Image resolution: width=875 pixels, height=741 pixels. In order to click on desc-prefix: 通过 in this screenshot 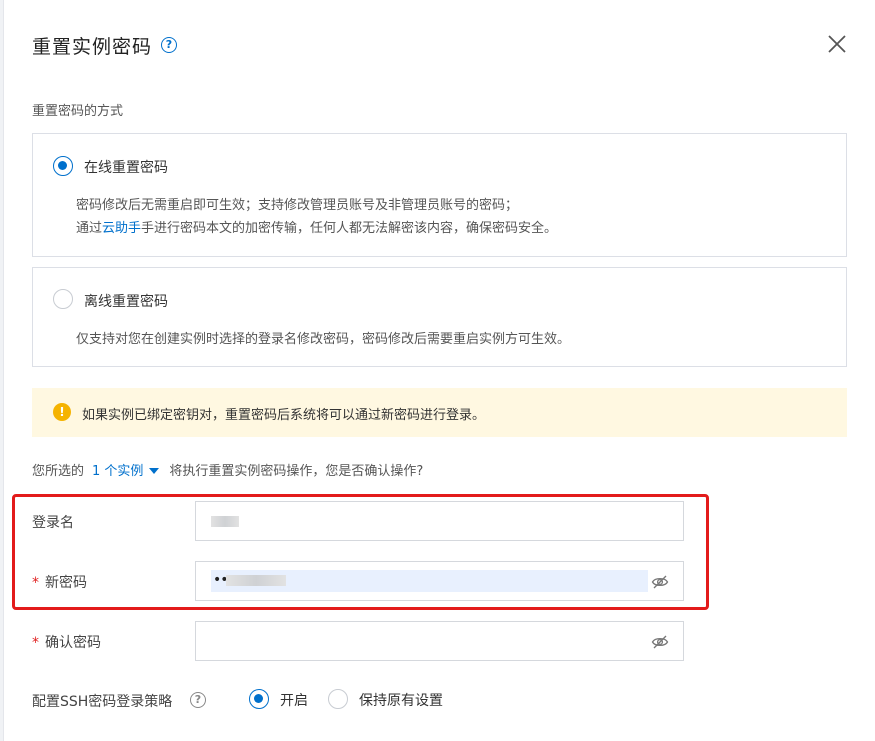, I will do `click(89, 228)`.